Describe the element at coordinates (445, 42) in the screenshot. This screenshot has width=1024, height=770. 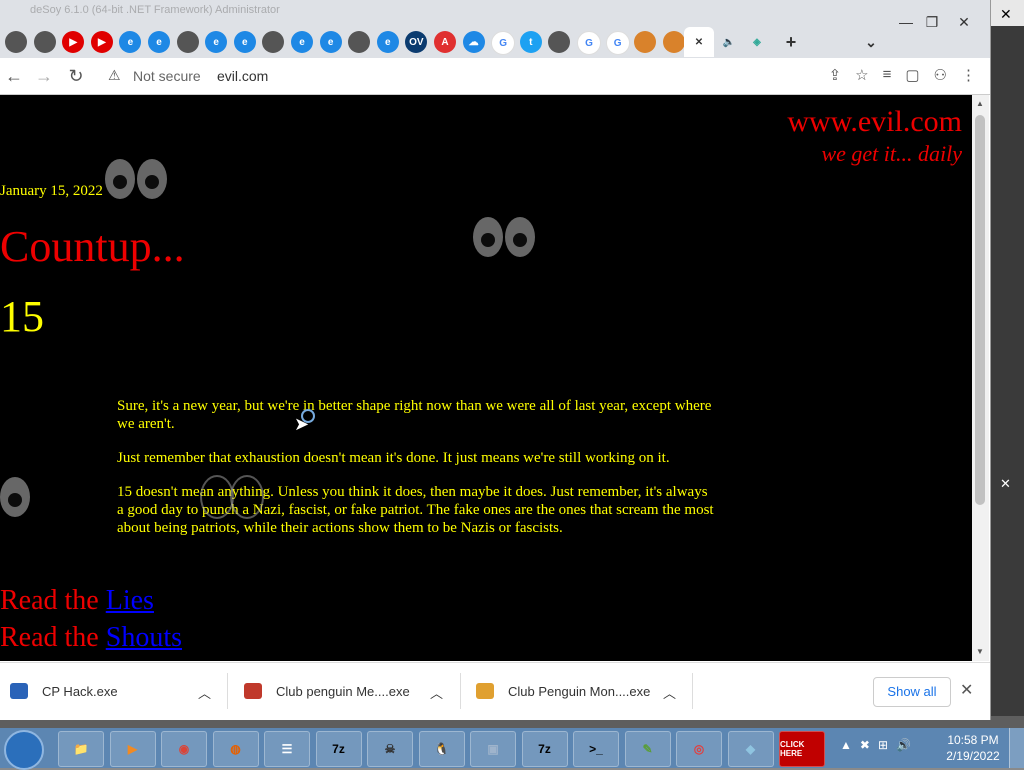
I see `adobe-icon: A` at that location.